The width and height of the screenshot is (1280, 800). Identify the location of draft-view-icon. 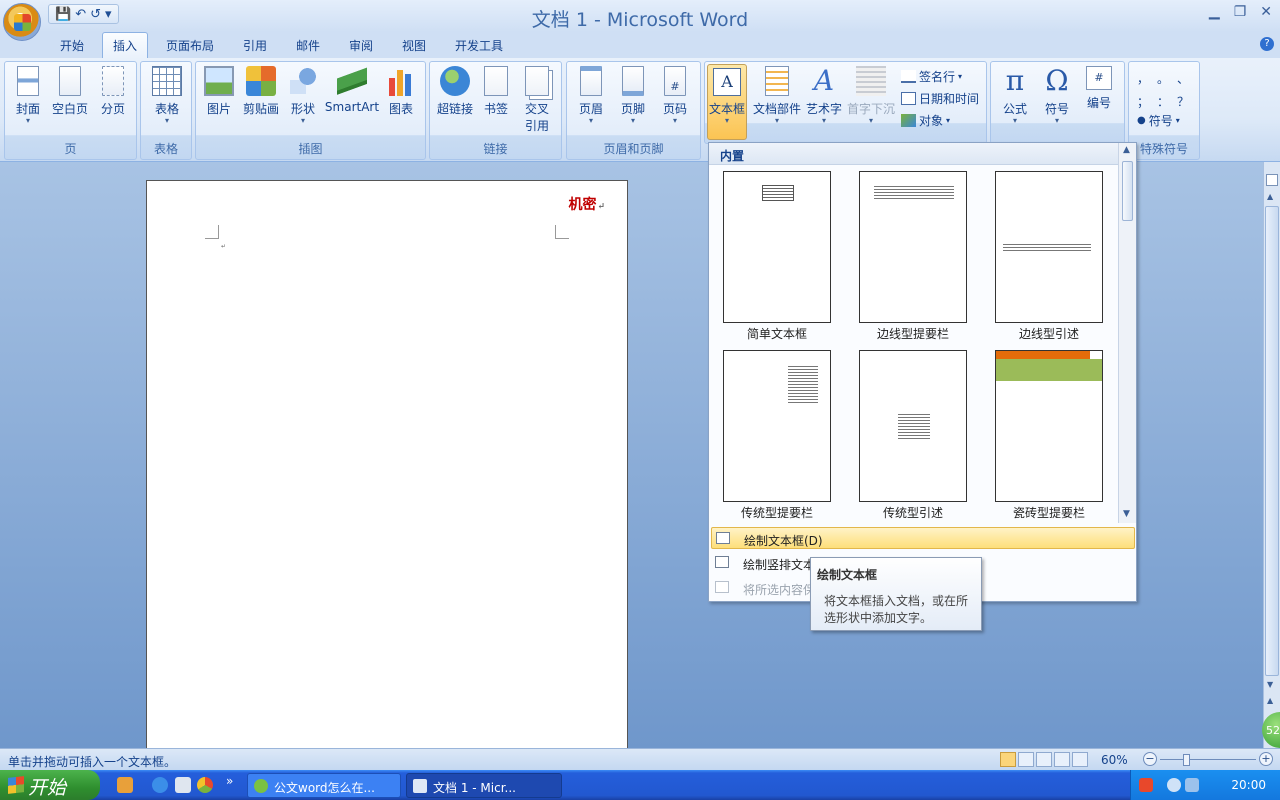
(1080, 759).